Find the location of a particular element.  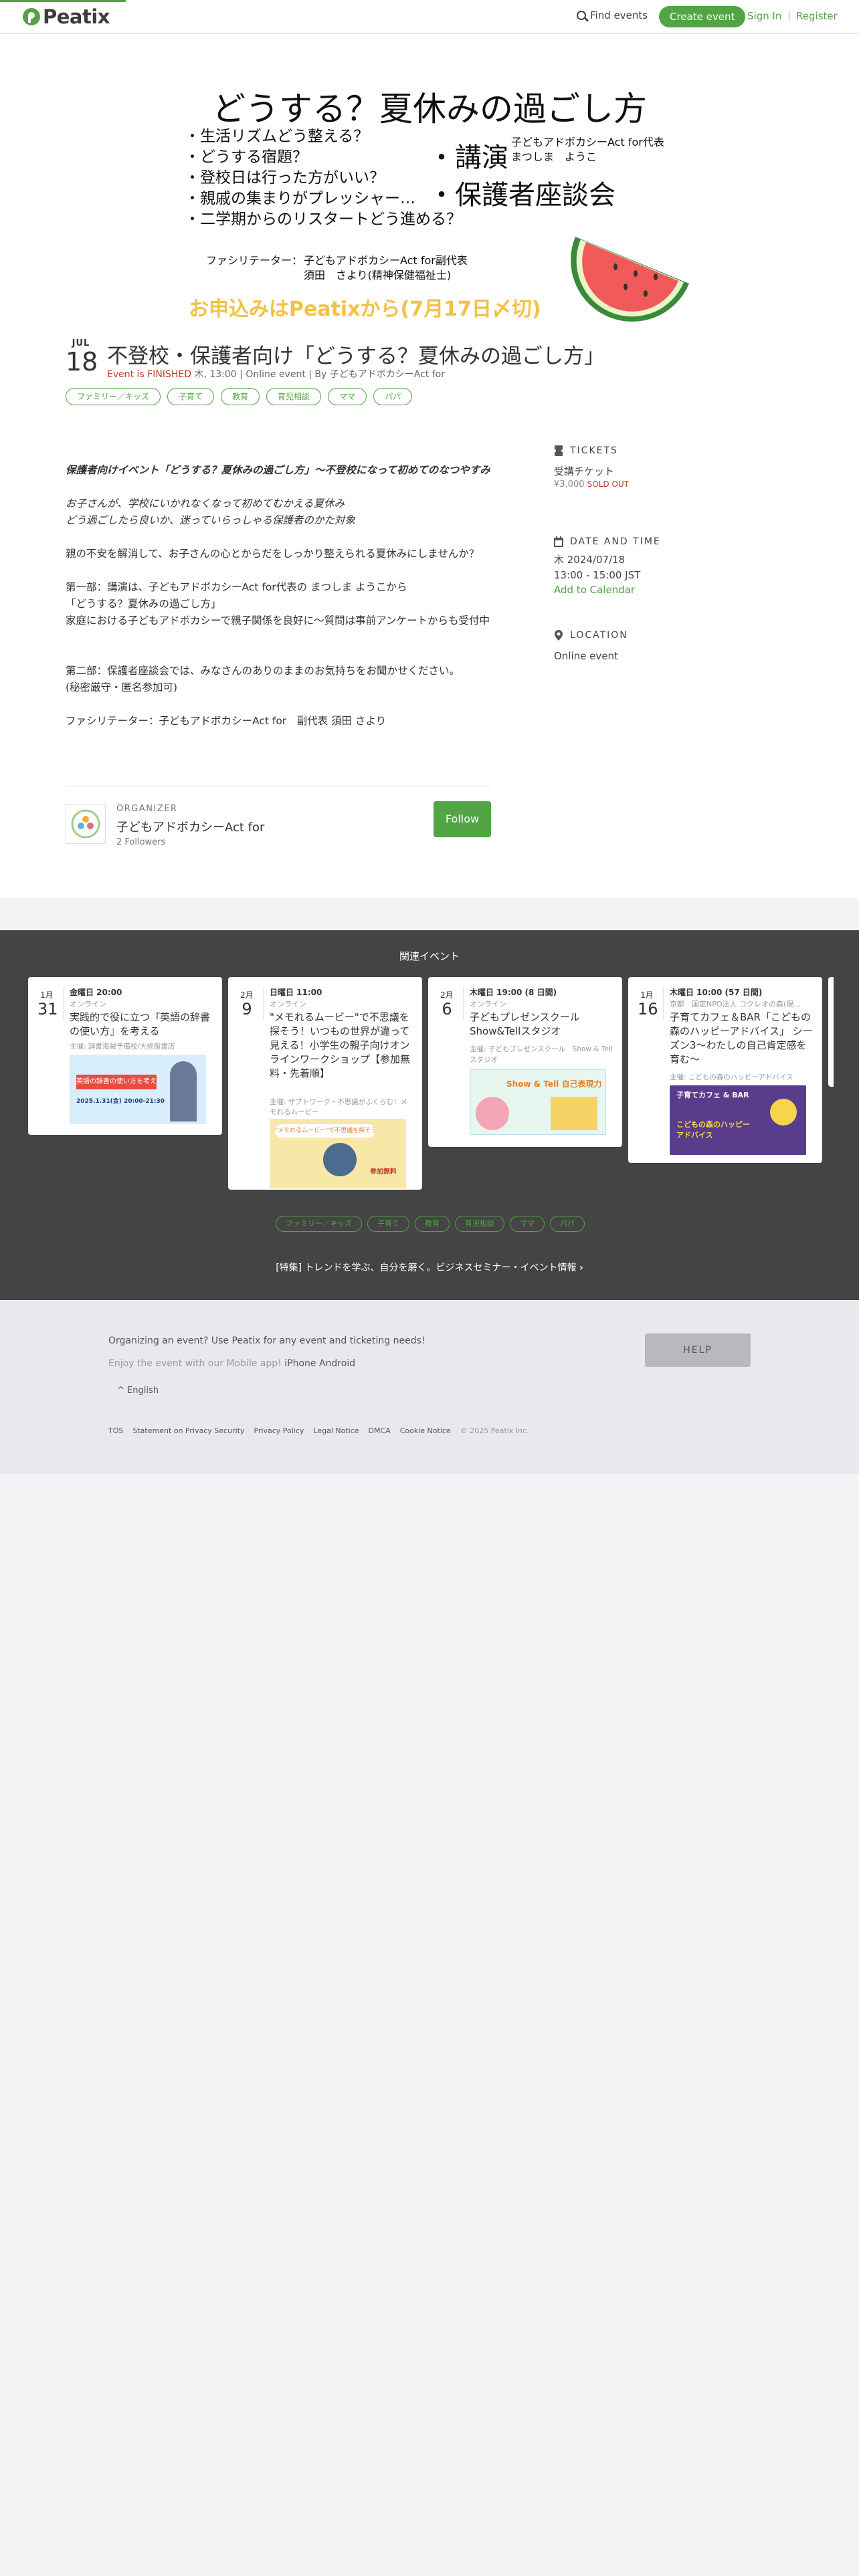

card-thumbnail: 子育てカフェ & BAR こどもの森のハッピーアドバイス is located at coordinates (738, 1120).